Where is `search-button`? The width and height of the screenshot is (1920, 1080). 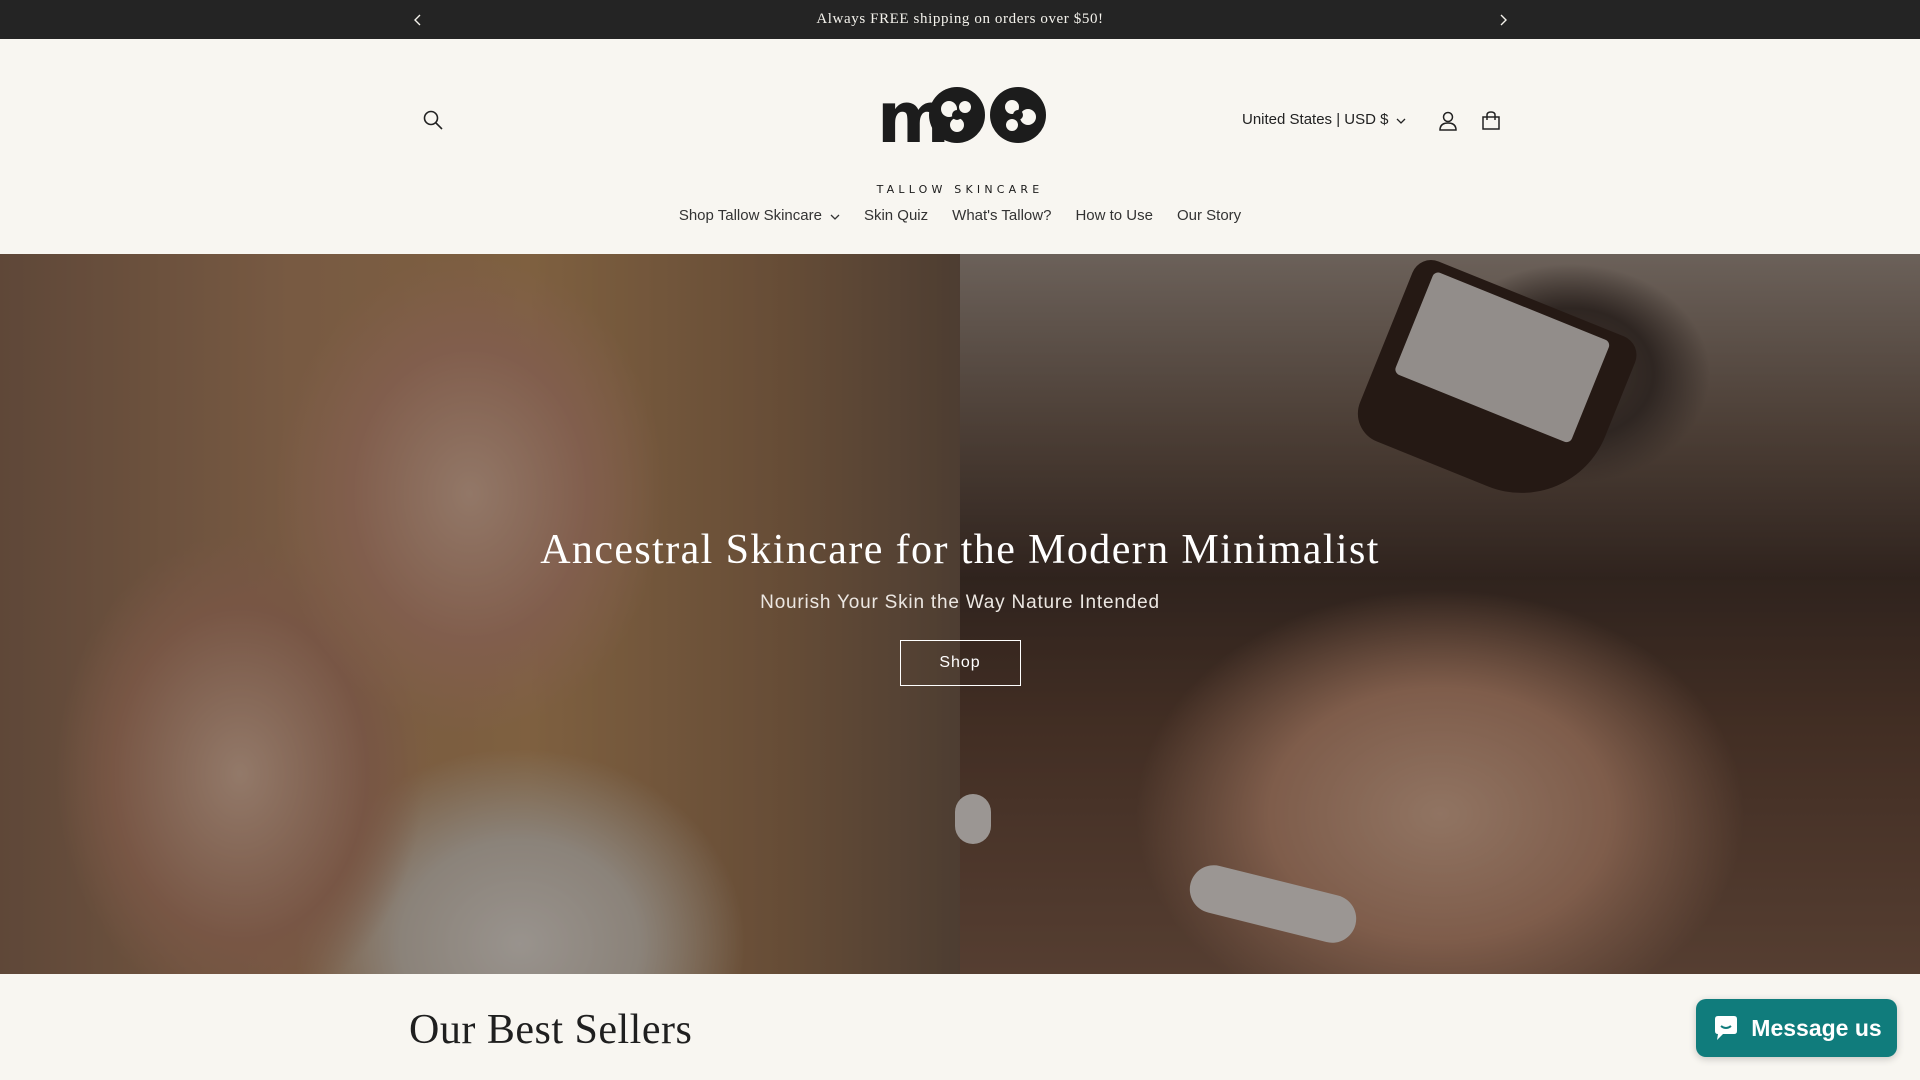 search-button is located at coordinates (433, 120).